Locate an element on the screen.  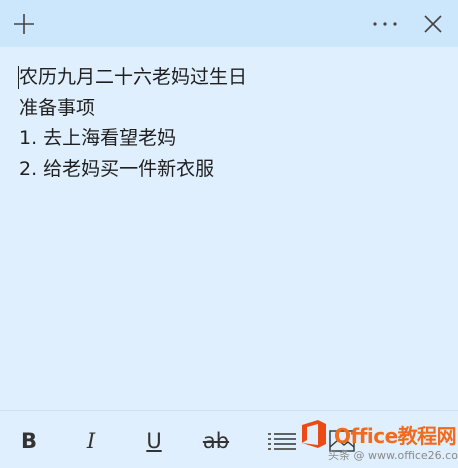
italic-button: I is located at coordinates (91, 441).